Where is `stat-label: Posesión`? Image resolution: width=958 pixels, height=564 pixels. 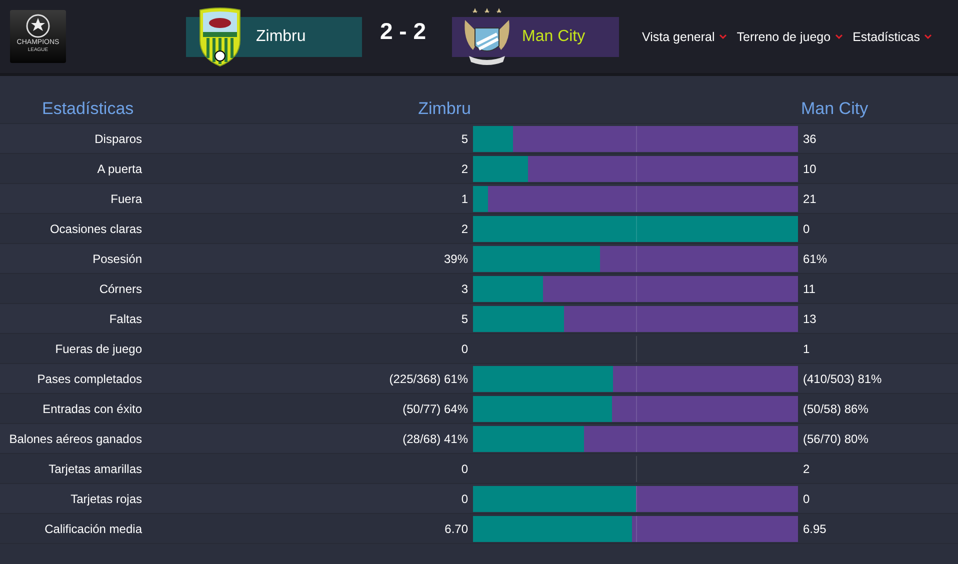 stat-label: Posesión is located at coordinates (117, 259).